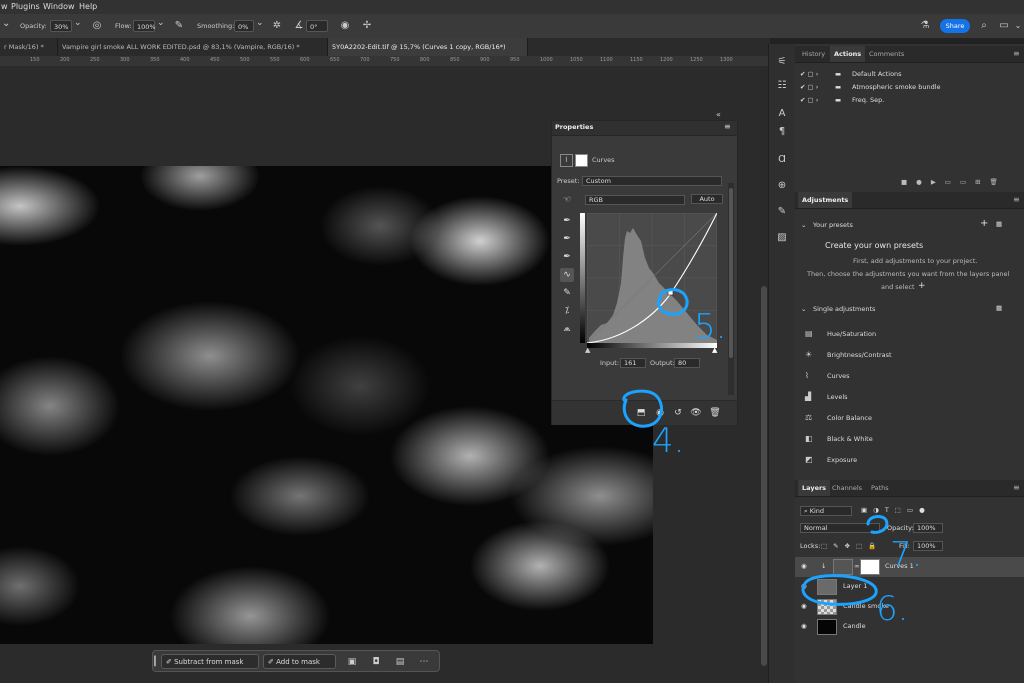 Image resolution: width=1024 pixels, height=683 pixels. Describe the element at coordinates (848, 54) in the screenshot. I see `tab-actions: Actions` at that location.